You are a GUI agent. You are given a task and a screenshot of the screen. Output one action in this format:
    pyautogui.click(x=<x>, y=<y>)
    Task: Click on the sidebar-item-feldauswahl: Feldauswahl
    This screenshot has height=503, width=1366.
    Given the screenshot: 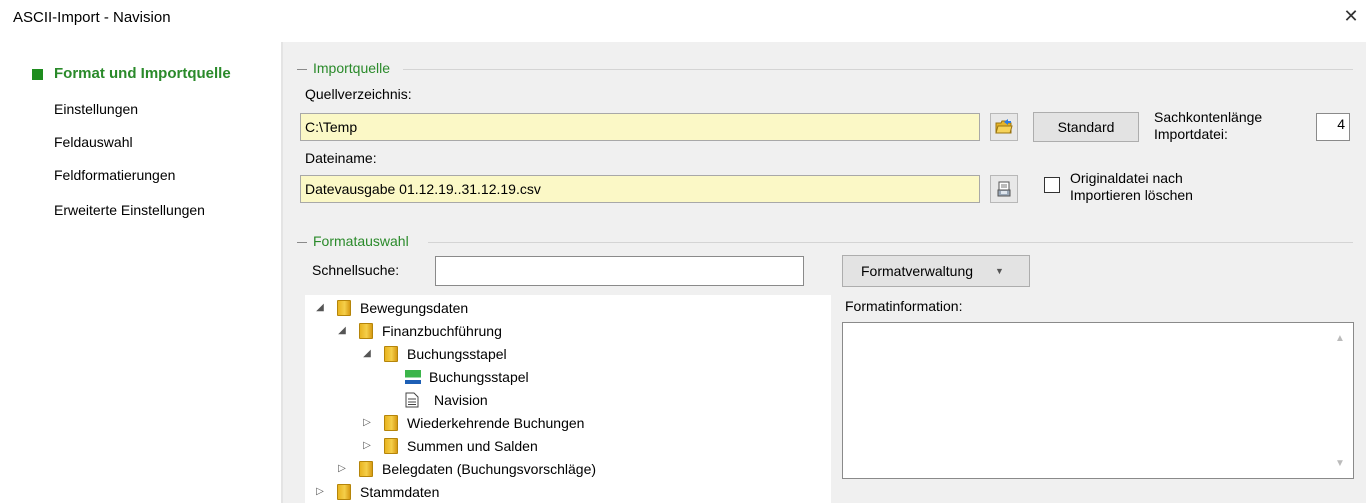 What is the action you would take?
    pyautogui.click(x=93, y=142)
    